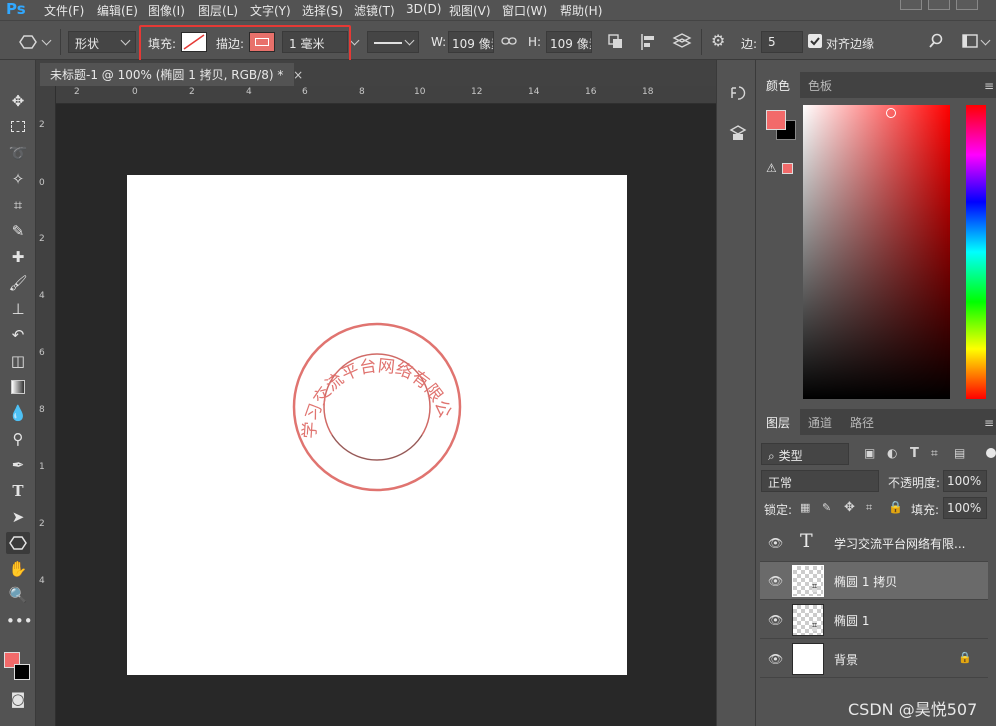 Image resolution: width=996 pixels, height=726 pixels. I want to click on lock-artboard-icon: ⌗, so click(869, 508).